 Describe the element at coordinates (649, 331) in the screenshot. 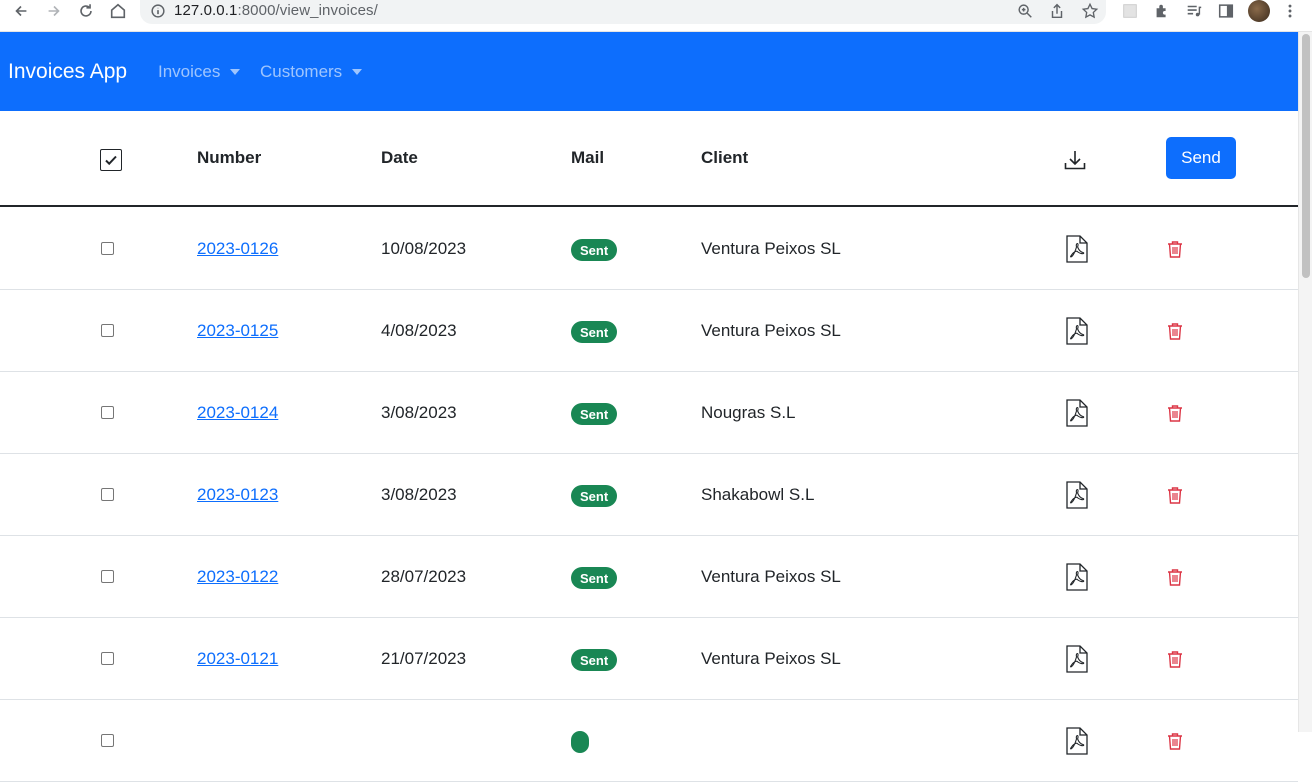

I see `table-row: 2023-0125 4/08/2023 Sent Ventura Peixos SL` at that location.